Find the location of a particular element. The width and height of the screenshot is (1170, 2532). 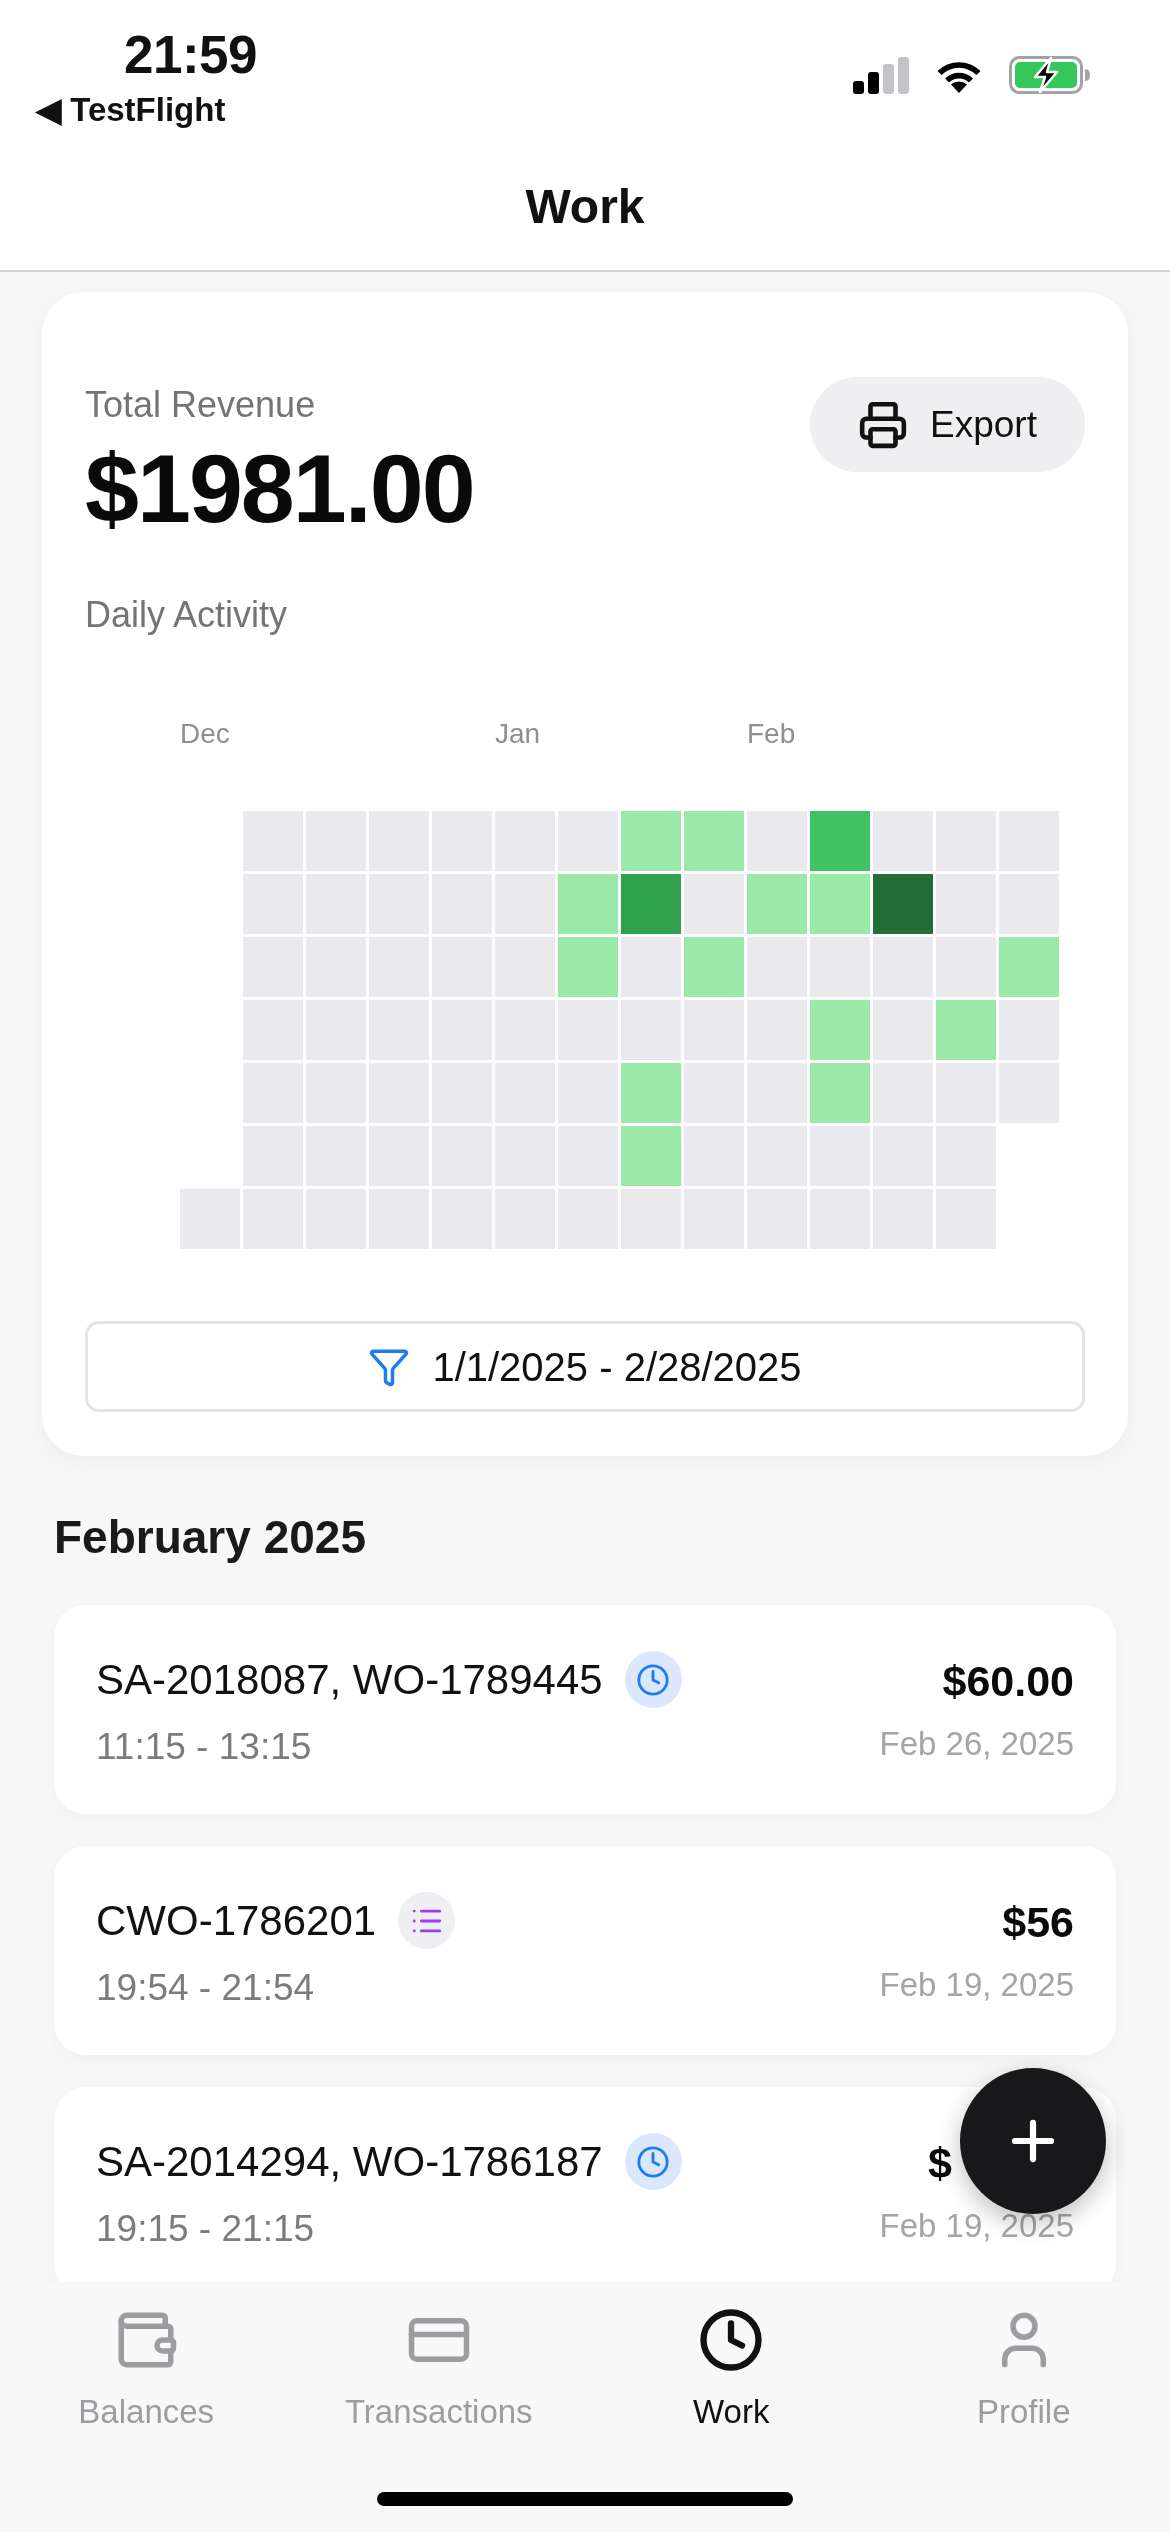

work-item-card: SA-2018087, WO-1789445 11:15 - 13:15 $60.00 Feb 26, 2025 is located at coordinates (585, 1709).